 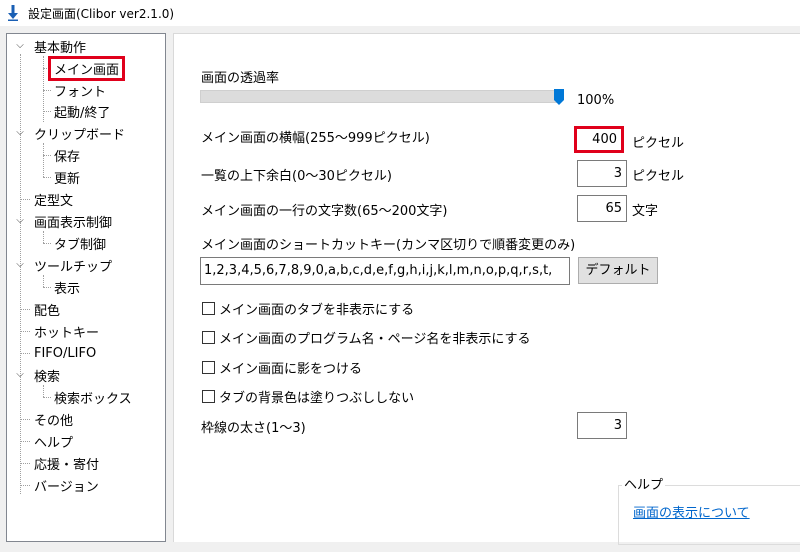 I want to click on tree-item-other: その他, so click(x=53, y=419).